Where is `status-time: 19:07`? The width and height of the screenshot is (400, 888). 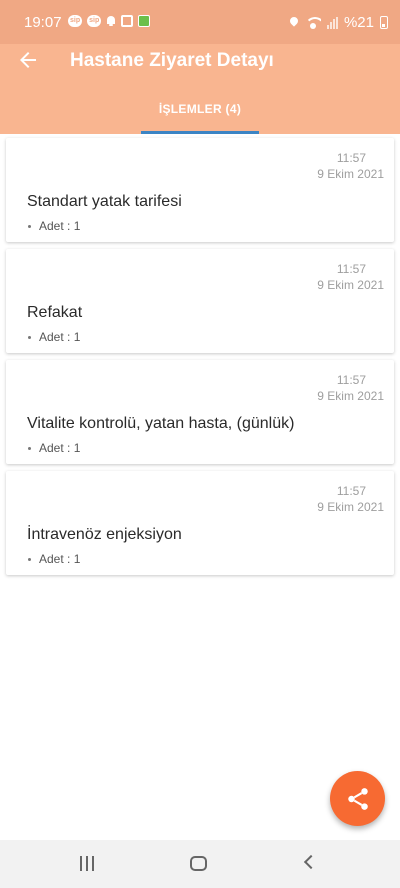 status-time: 19:07 is located at coordinates (43, 22).